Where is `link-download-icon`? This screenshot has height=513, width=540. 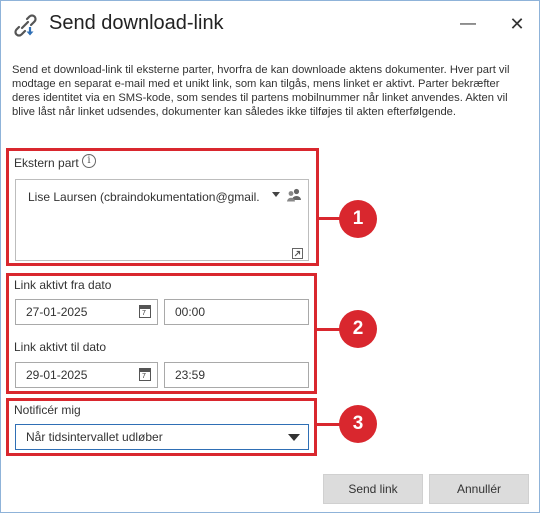
link-download-icon is located at coordinates (25, 25).